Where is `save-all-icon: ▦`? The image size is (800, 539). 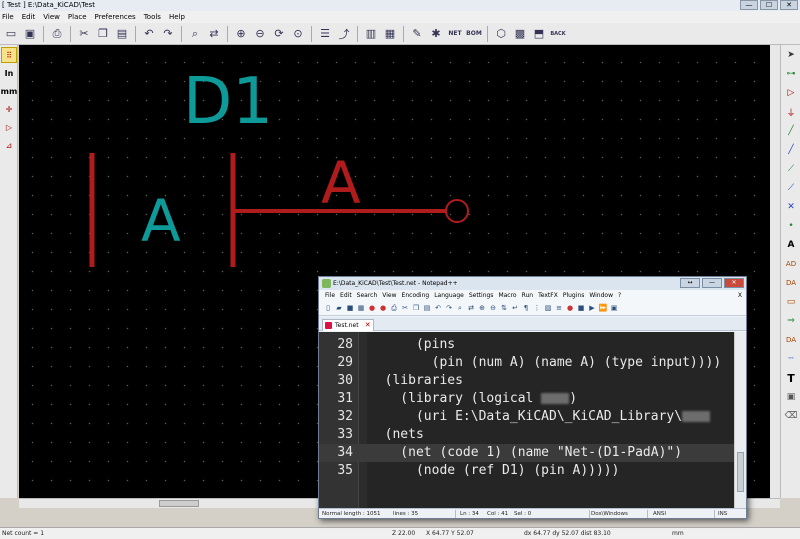 save-all-icon: ▦ is located at coordinates (361, 308).